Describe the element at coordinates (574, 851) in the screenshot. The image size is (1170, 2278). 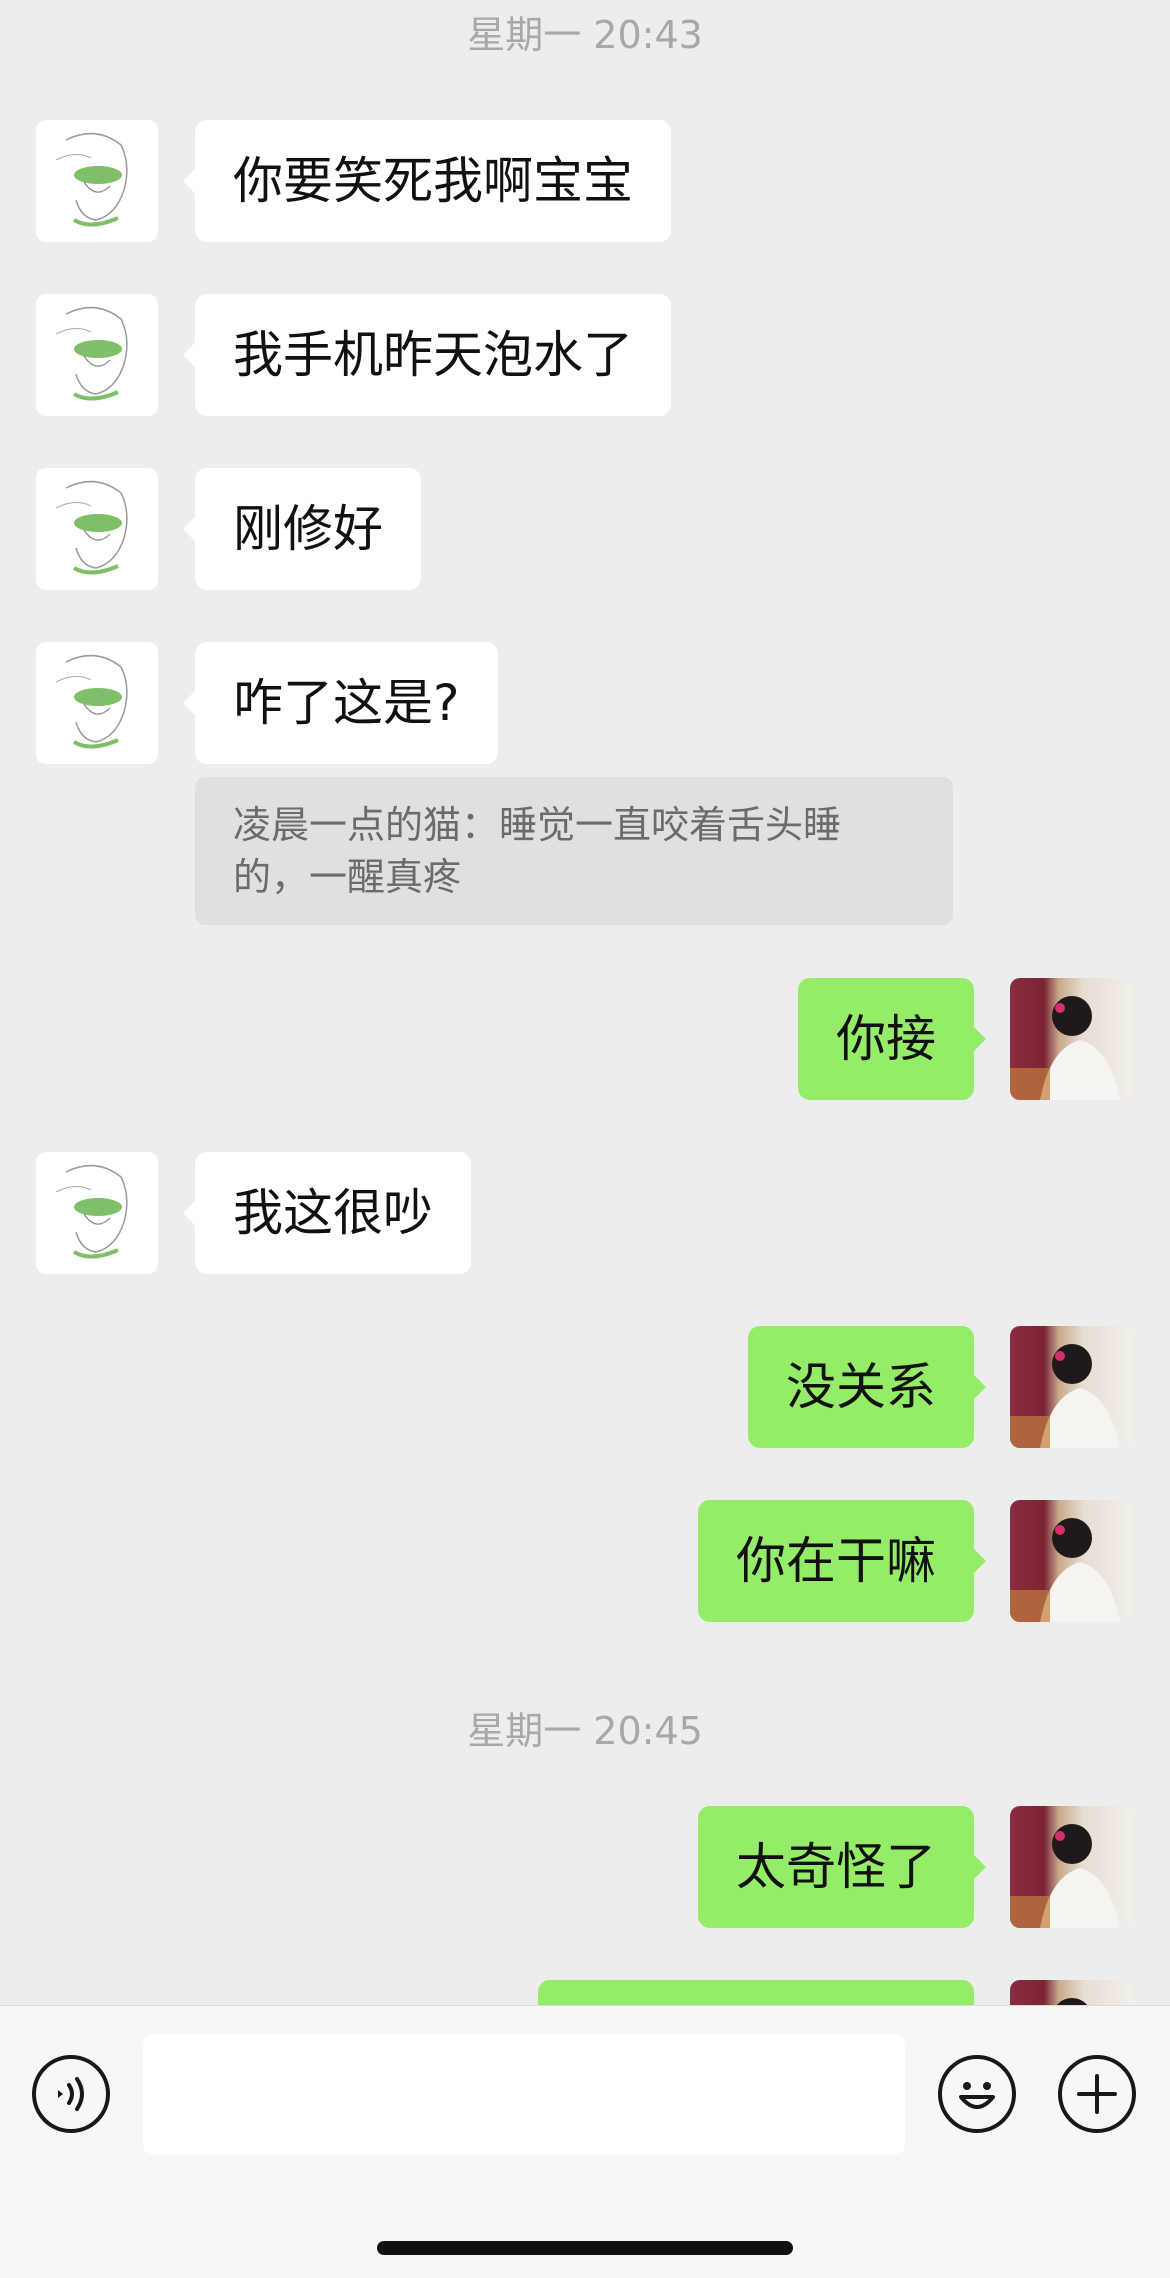
I see `quoted-reply: 凌晨一点的猫：睡觉一直咬着舌头睡 的，一醒真疼` at that location.